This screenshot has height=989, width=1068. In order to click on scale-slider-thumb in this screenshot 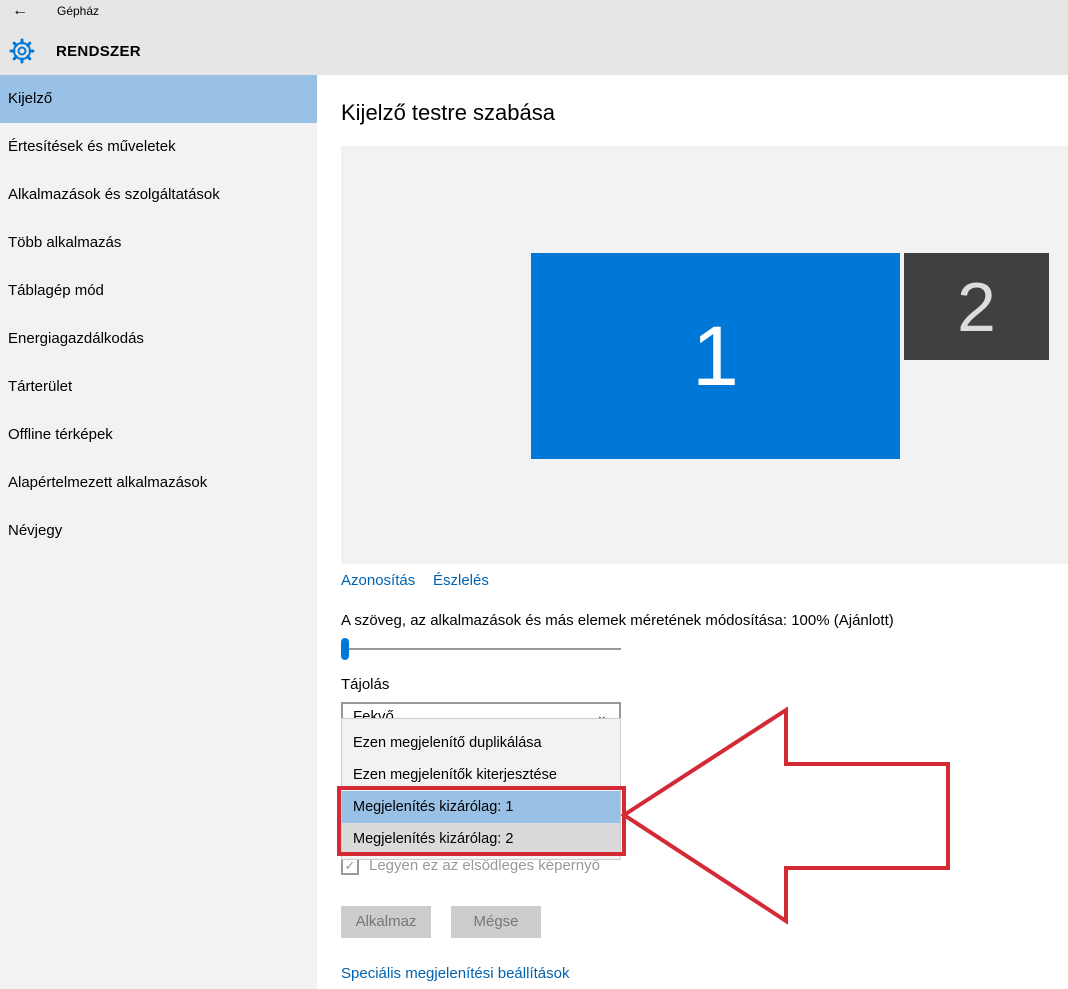, I will do `click(345, 649)`.